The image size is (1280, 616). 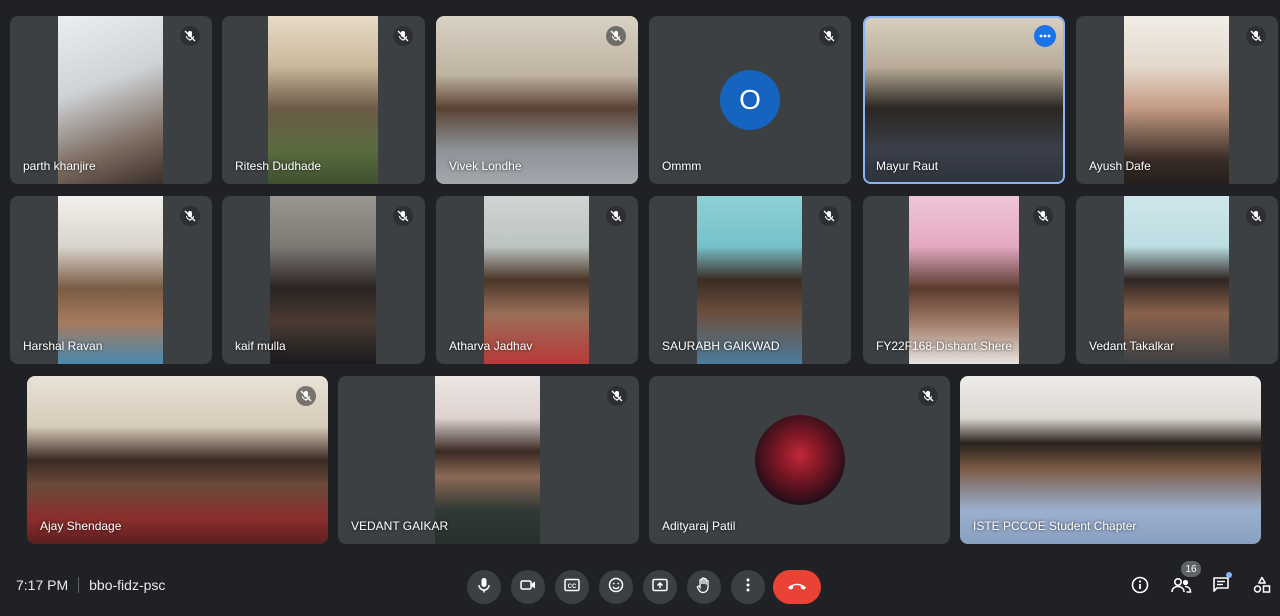 I want to click on mic-icon, so click(x=484, y=587).